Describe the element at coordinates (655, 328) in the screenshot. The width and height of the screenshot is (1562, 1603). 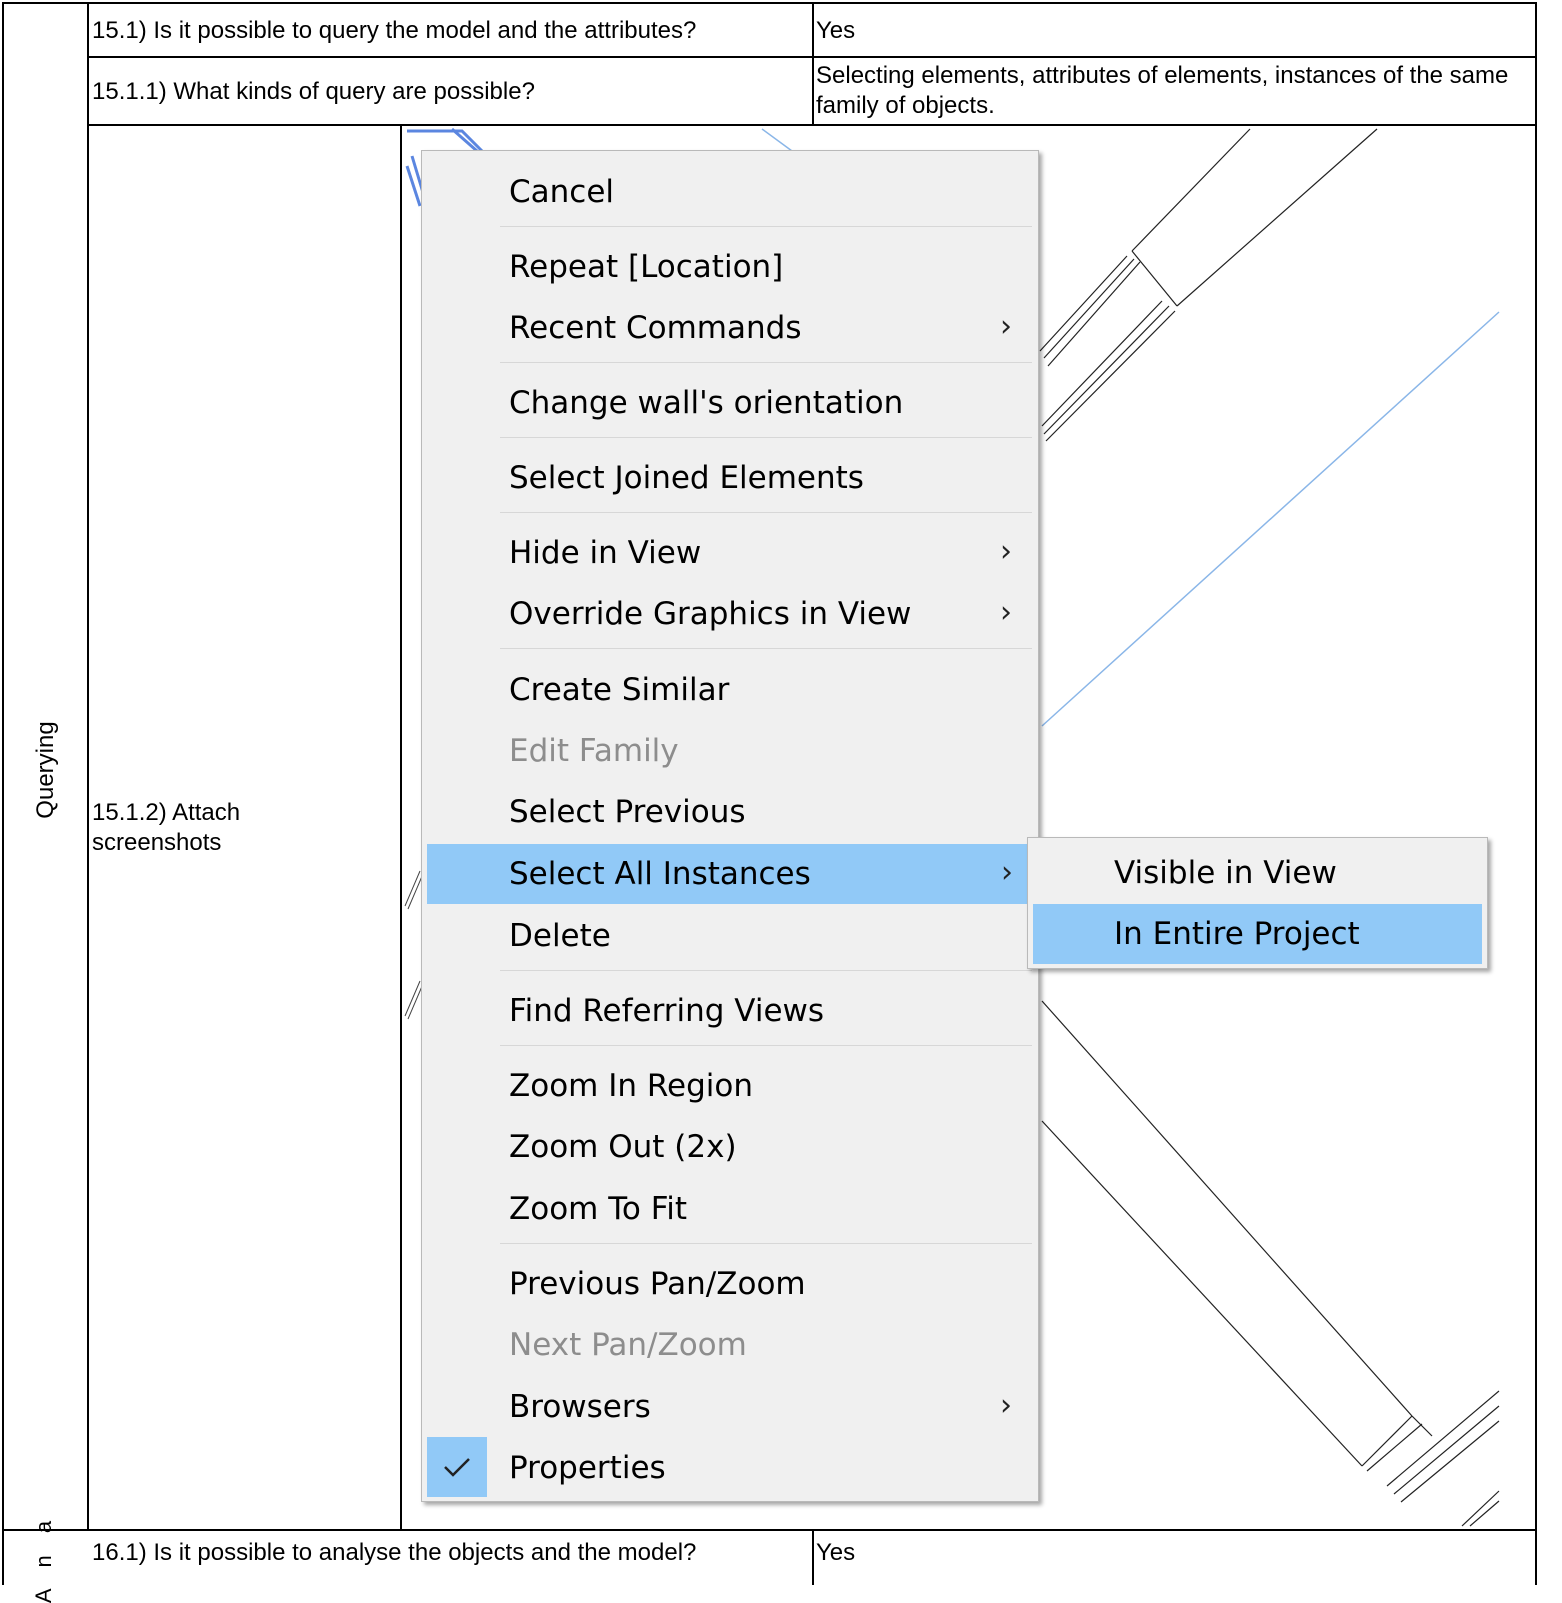
I see `menu-item-label: Recent Commands` at that location.